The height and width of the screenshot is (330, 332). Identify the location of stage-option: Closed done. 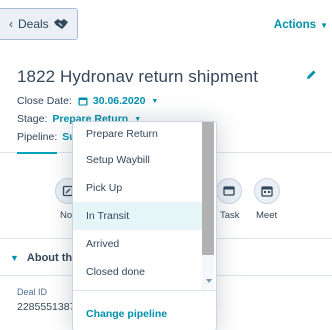
(138, 272).